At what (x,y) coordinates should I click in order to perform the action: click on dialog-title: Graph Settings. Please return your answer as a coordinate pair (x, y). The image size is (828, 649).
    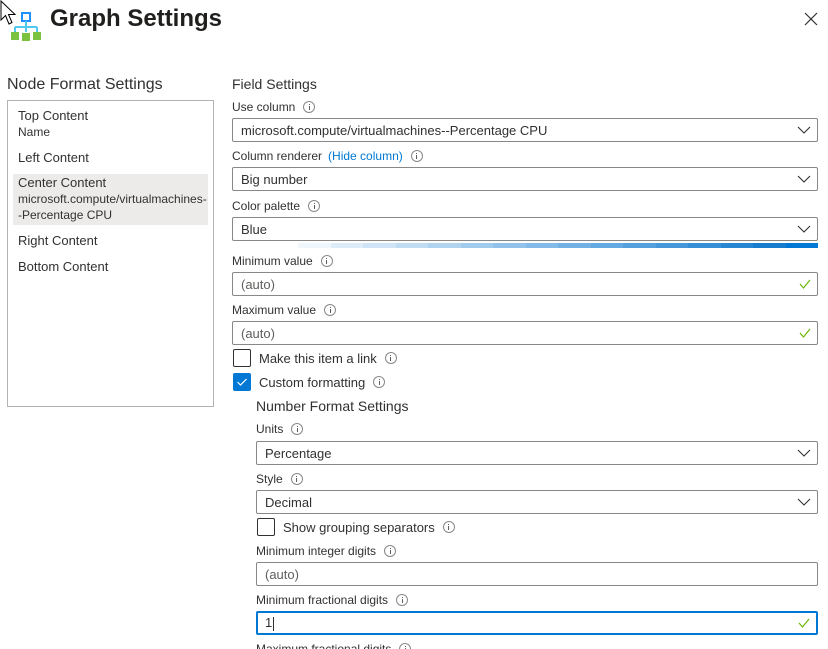
    Looking at the image, I should click on (136, 18).